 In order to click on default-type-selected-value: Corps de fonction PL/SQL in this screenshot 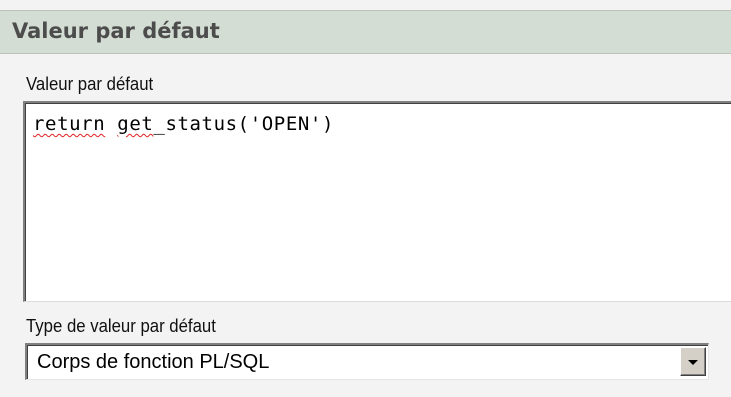, I will do `click(153, 362)`.